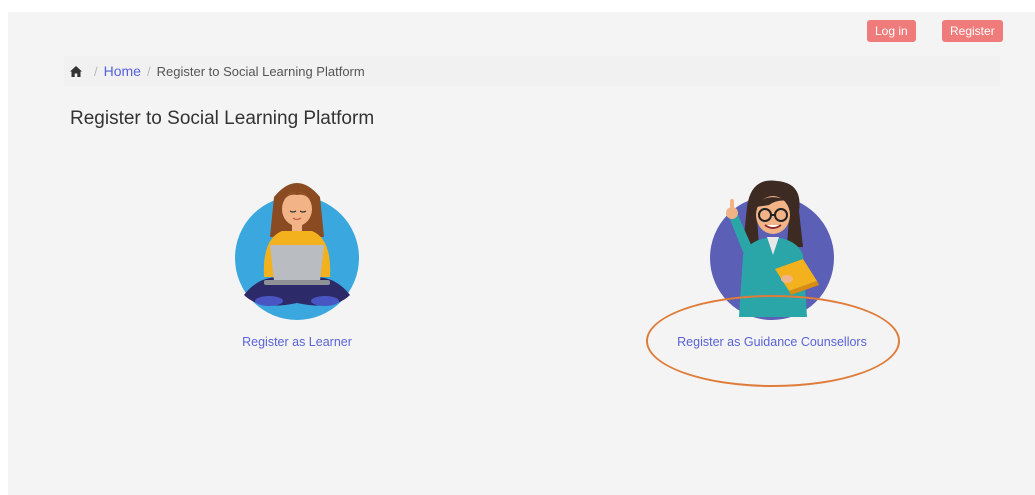 The image size is (1035, 495). Describe the element at coordinates (222, 118) in the screenshot. I see `page-title: Register to Social Learning Platform` at that location.